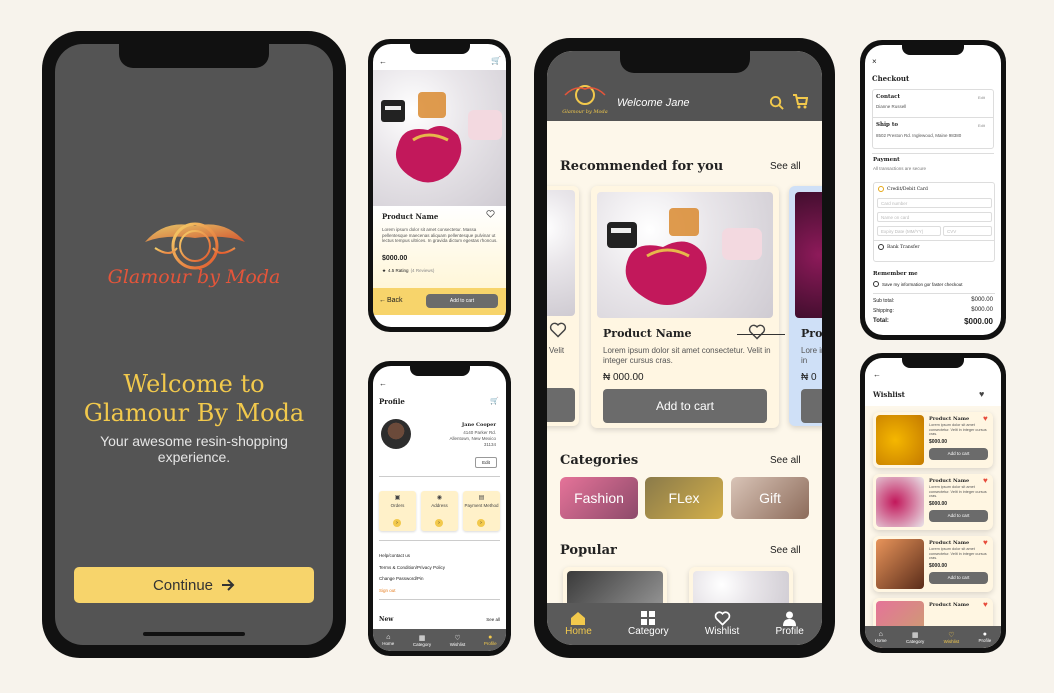  I want to click on credit-card-radio: Credit/Debit Card, so click(903, 189).